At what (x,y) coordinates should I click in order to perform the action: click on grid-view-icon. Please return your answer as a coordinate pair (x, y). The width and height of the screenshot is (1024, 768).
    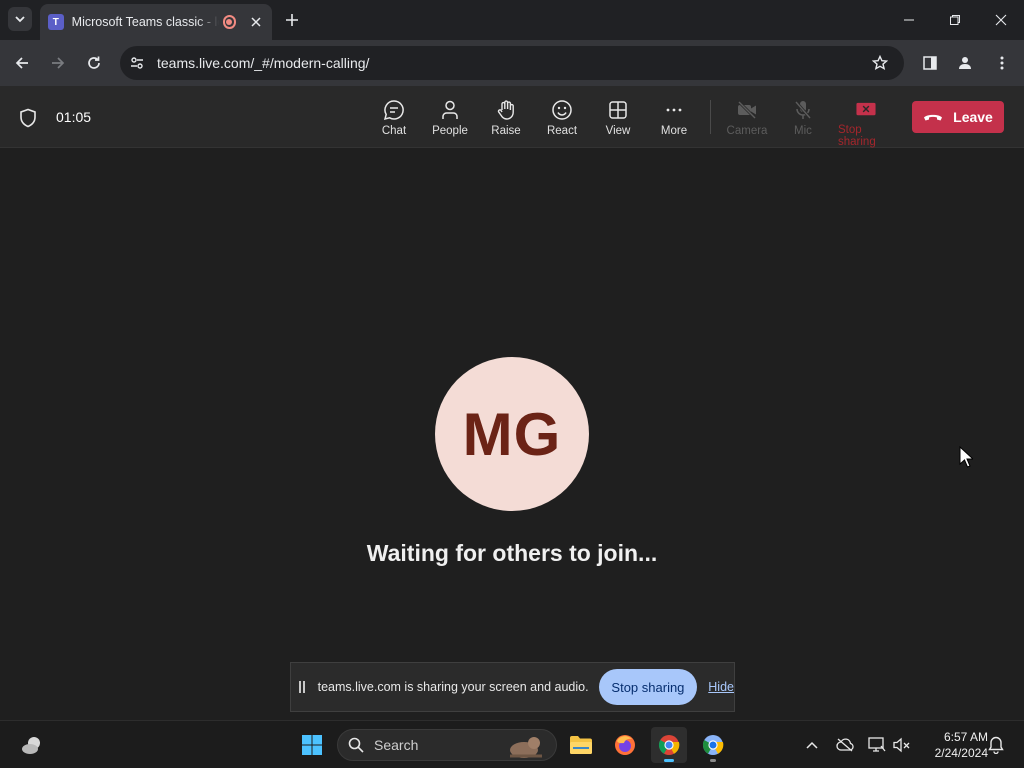
    Looking at the image, I should click on (618, 110).